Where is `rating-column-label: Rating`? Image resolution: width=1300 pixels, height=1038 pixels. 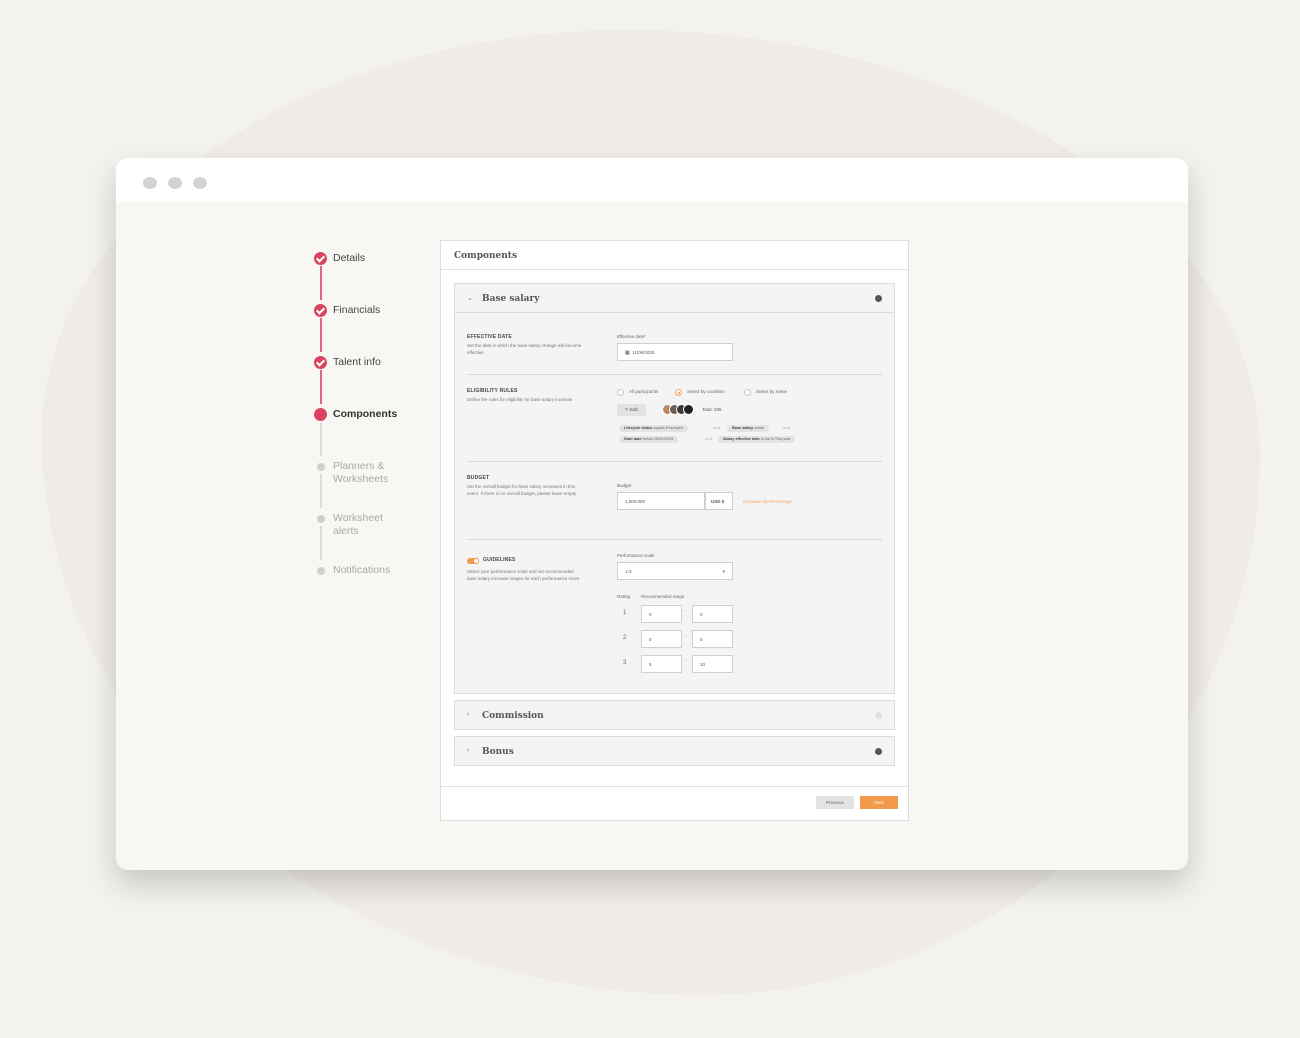
rating-column-label: Rating is located at coordinates (624, 596).